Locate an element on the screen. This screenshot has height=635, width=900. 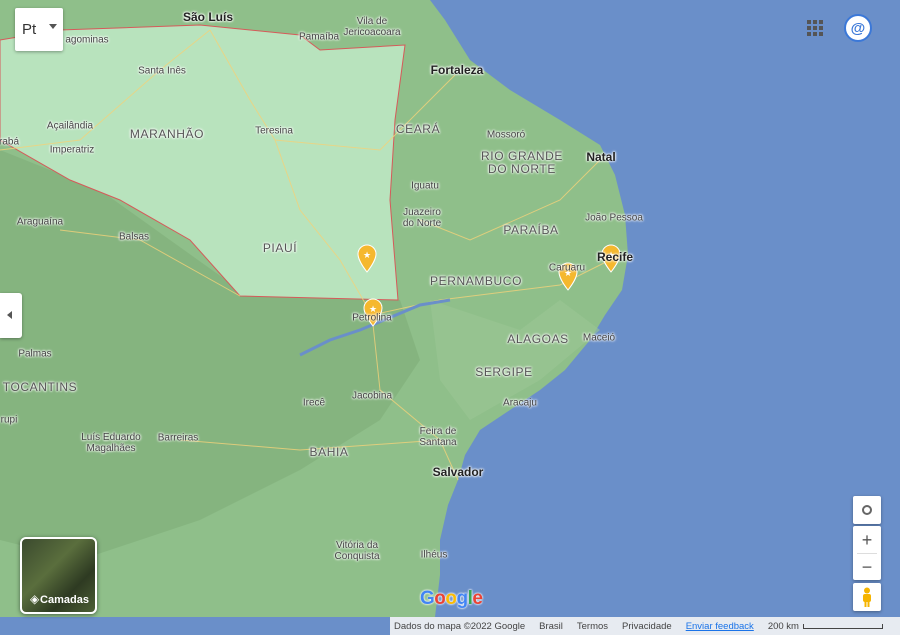
street-view-button is located at coordinates (867, 597).